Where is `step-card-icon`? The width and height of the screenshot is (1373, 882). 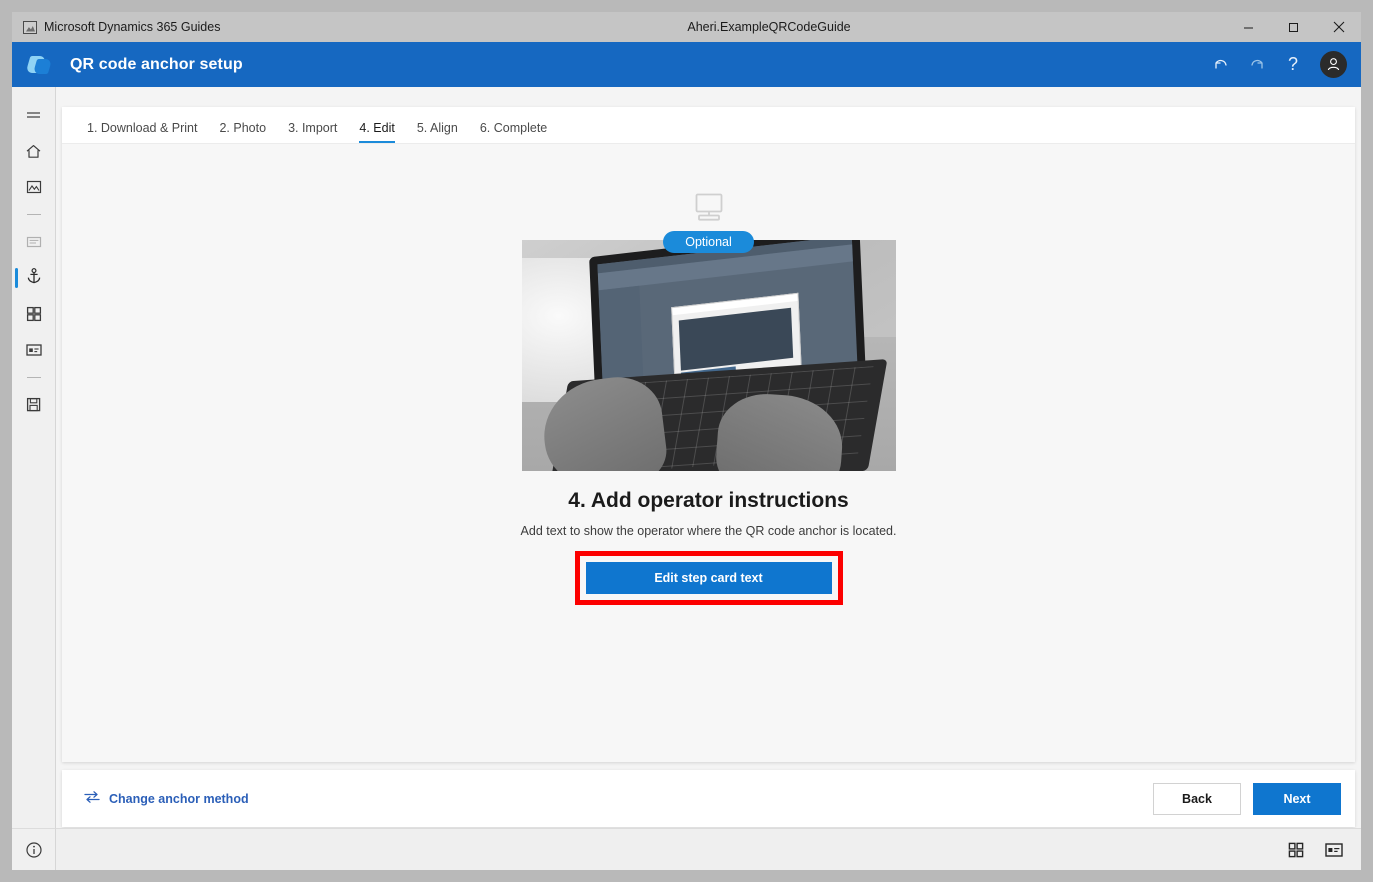 step-card-icon is located at coordinates (34, 242).